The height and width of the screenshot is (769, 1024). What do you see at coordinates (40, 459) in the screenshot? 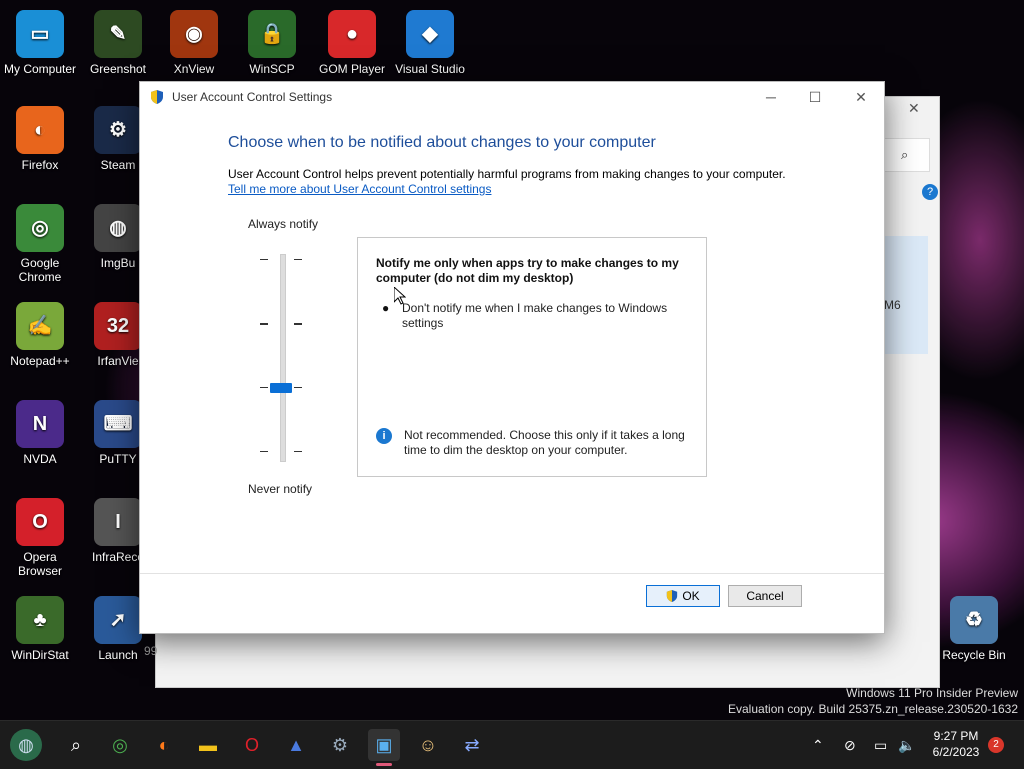
I see `desktop-icon-label: NVDA` at bounding box center [40, 459].